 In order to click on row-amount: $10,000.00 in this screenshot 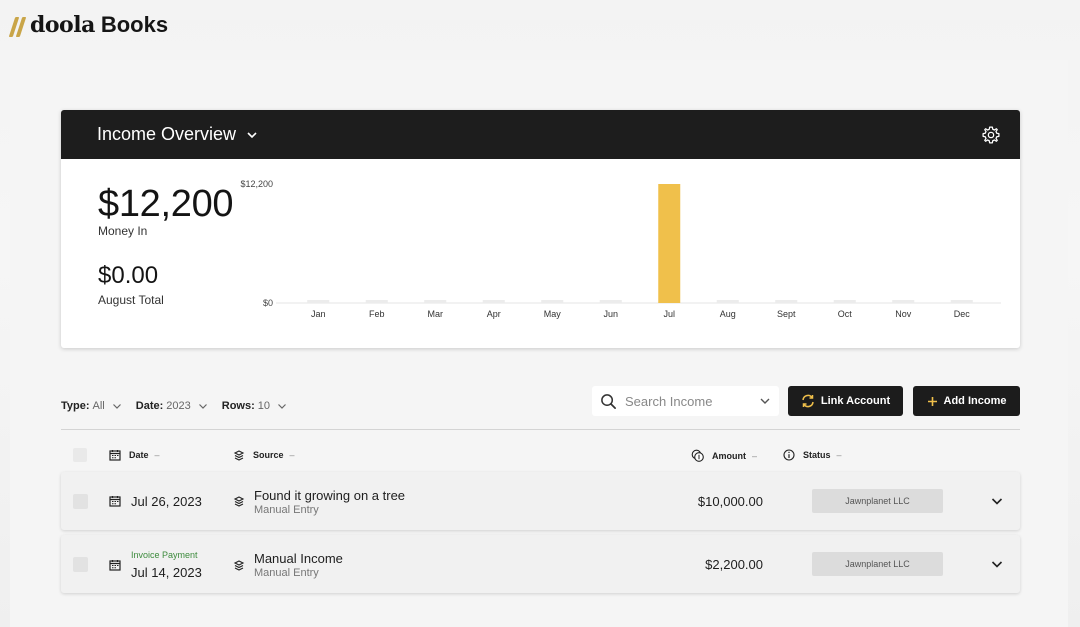, I will do `click(730, 501)`.